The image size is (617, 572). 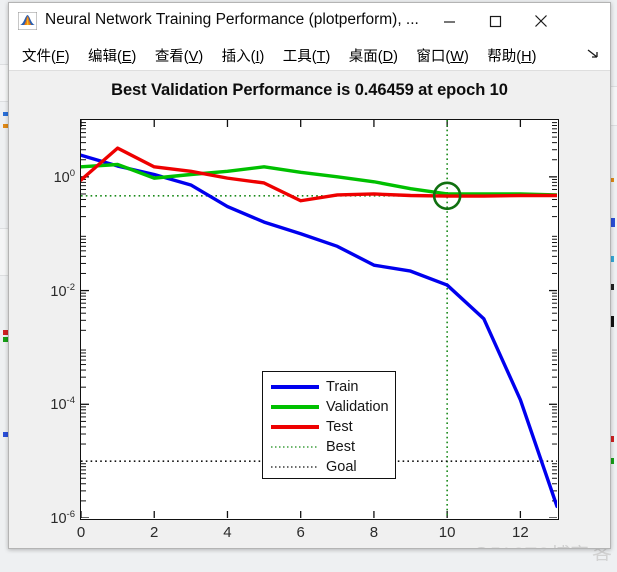 I want to click on legend-label: Train, so click(x=342, y=386).